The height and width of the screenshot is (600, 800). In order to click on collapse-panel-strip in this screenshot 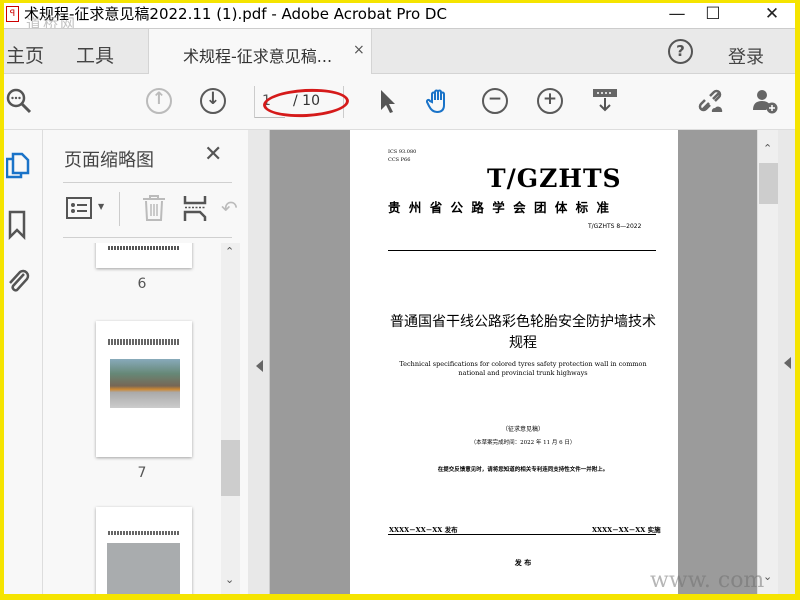, I will do `click(259, 362)`.